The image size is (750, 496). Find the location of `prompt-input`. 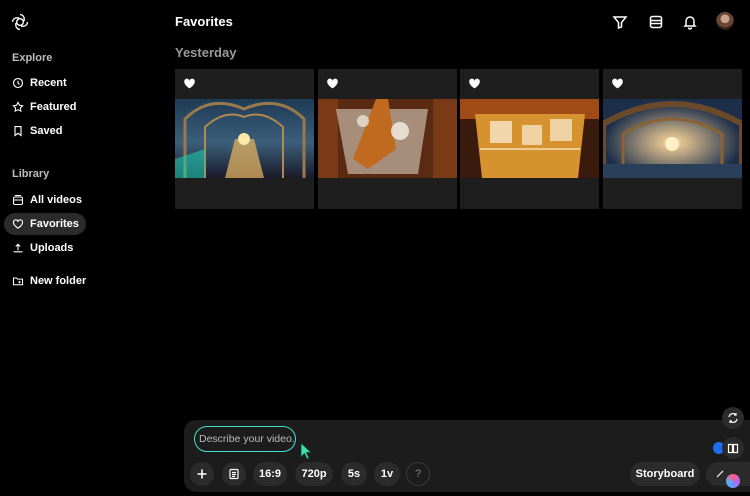

prompt-input is located at coordinates (245, 439).